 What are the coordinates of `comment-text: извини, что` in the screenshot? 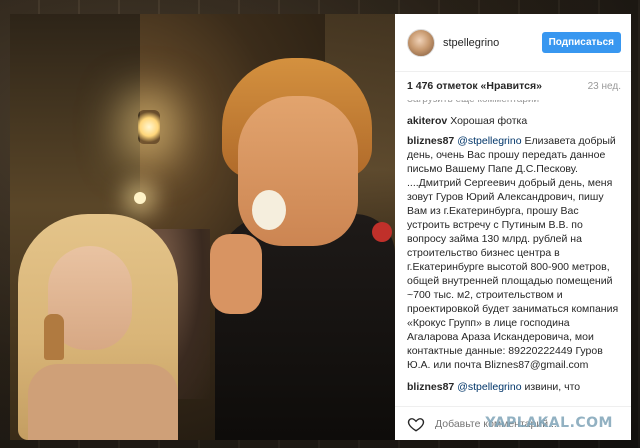 It's located at (552, 387).